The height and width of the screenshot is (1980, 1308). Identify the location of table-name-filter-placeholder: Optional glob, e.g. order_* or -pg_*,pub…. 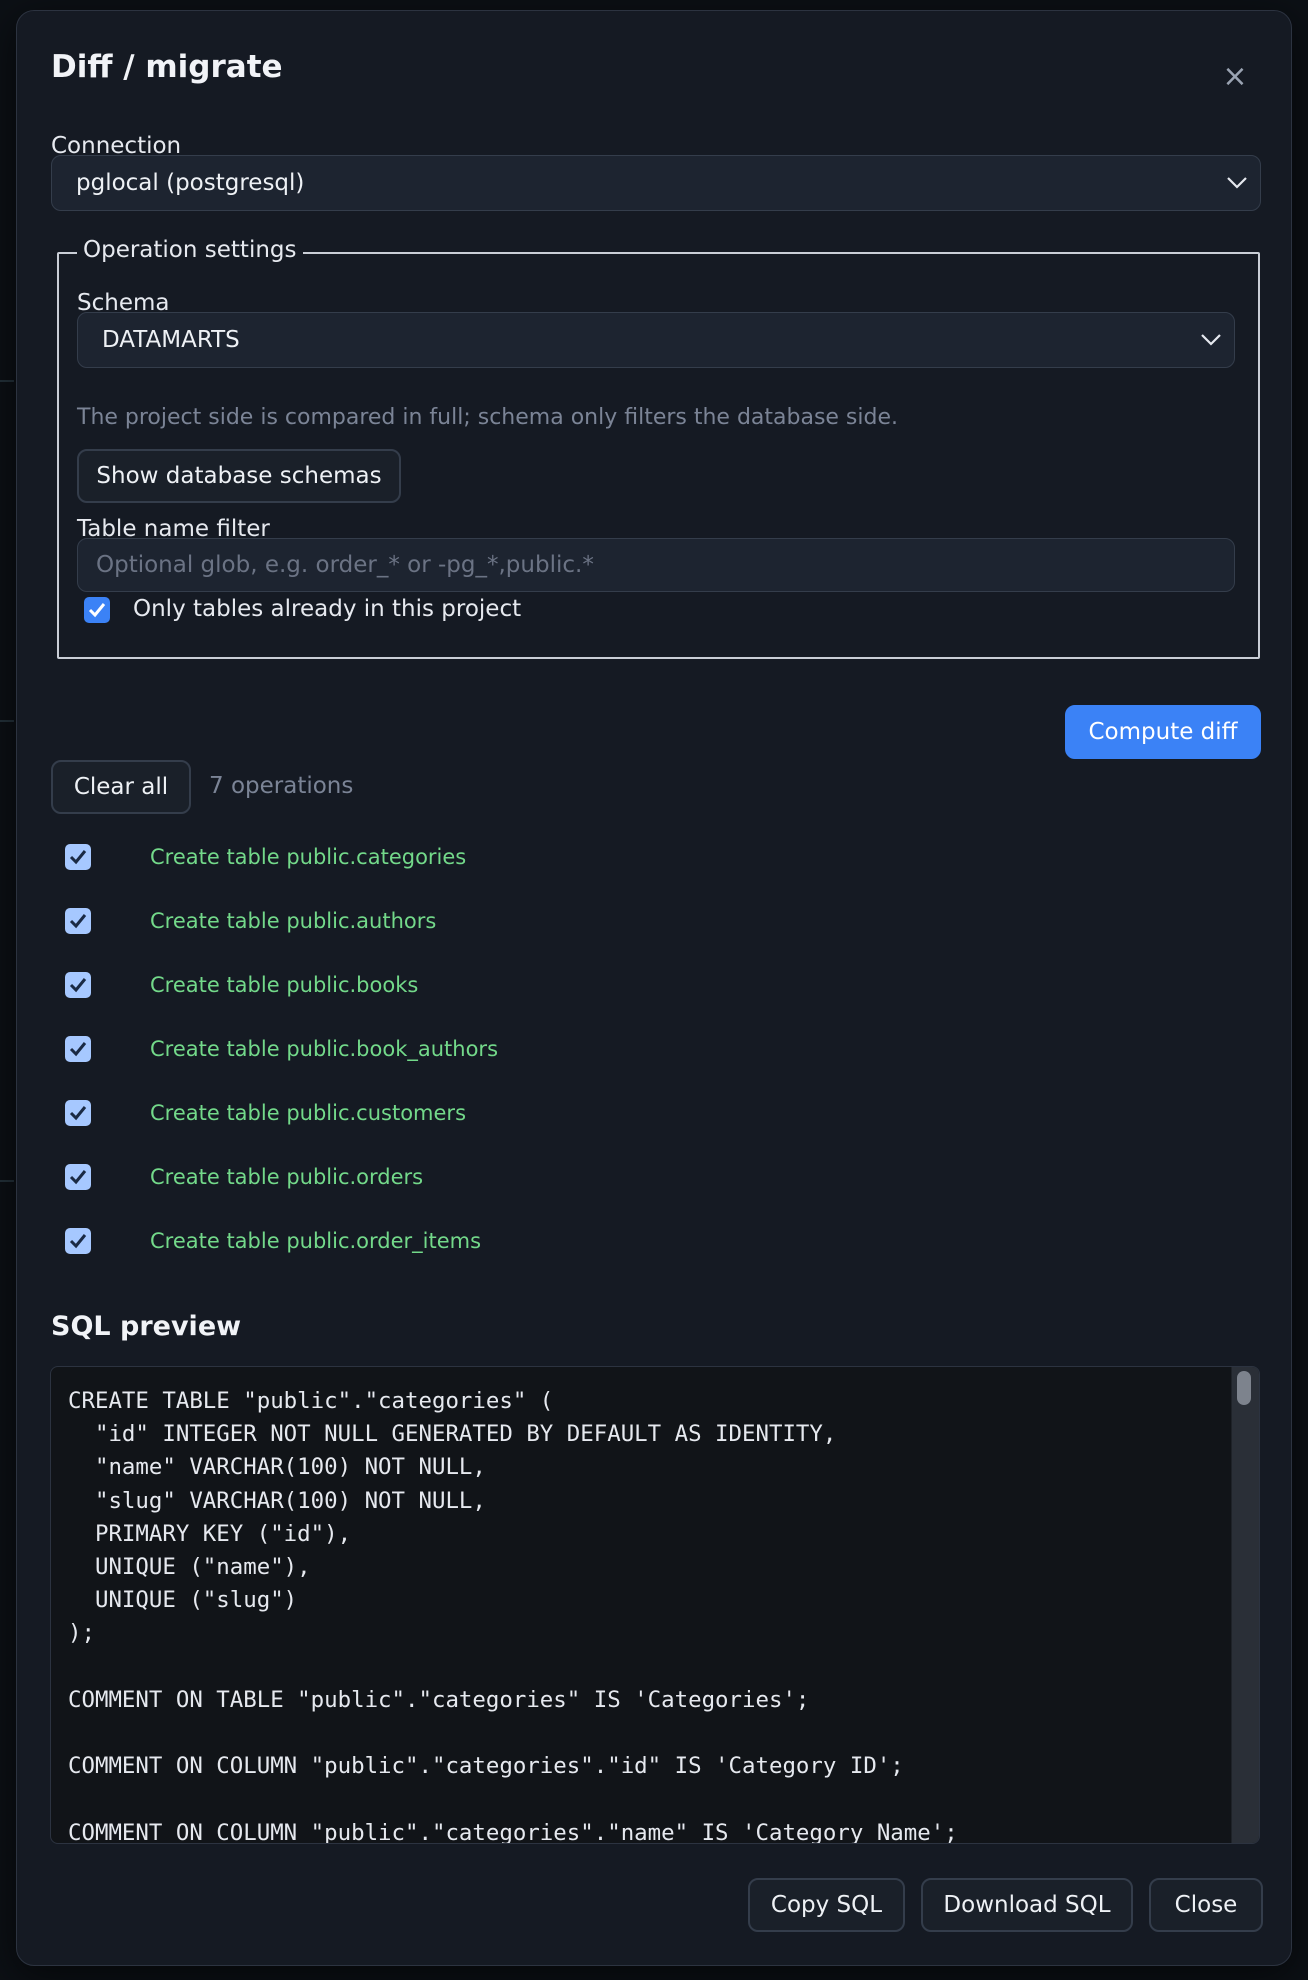
(345, 565).